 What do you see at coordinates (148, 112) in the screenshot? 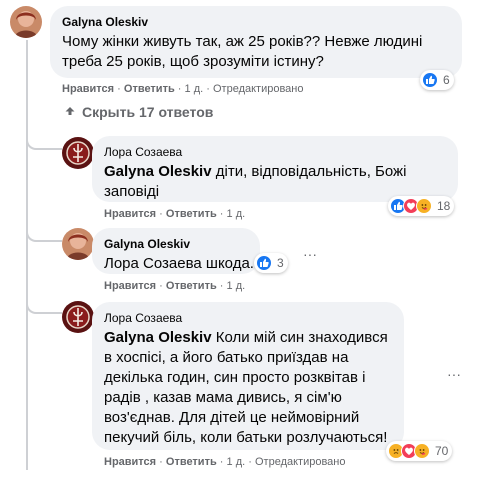
I see `hide-replies-label: Скрыть 17 ответов` at bounding box center [148, 112].